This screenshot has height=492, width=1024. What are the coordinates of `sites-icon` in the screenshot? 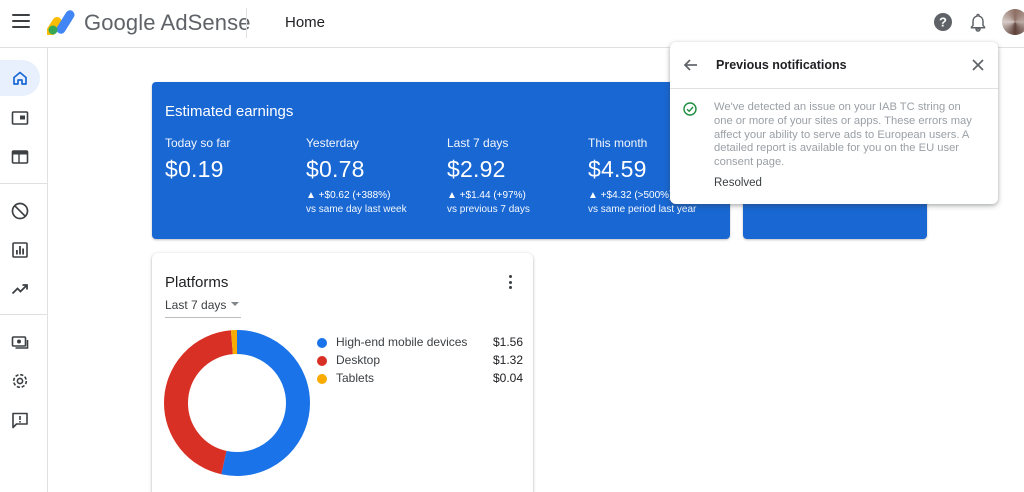 It's located at (20, 157).